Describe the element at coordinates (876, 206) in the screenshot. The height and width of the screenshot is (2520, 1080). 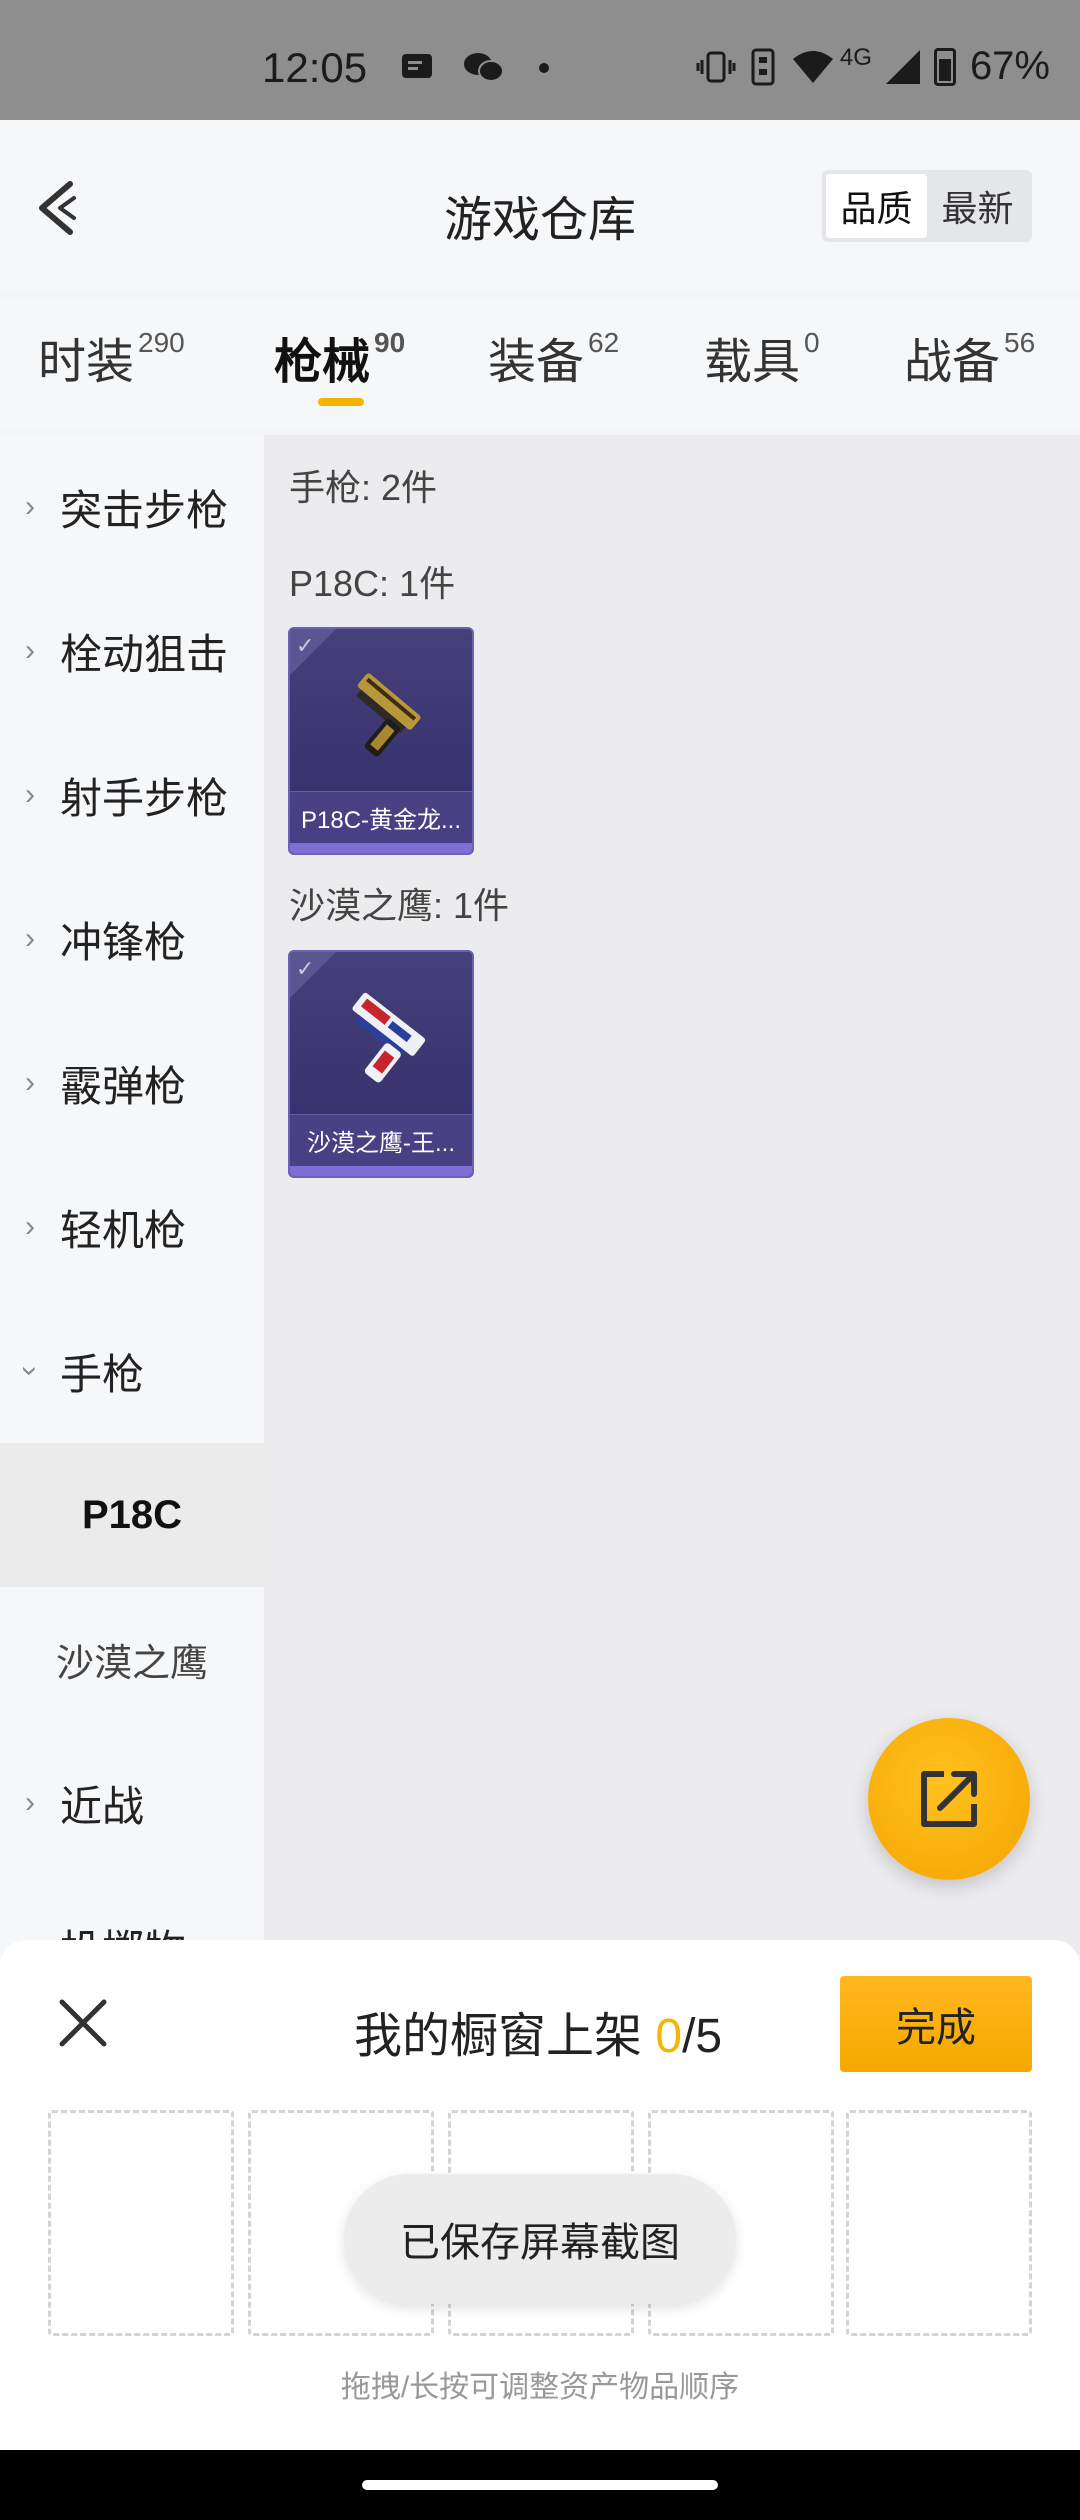
I see `sort-option-quality: 品质` at that location.